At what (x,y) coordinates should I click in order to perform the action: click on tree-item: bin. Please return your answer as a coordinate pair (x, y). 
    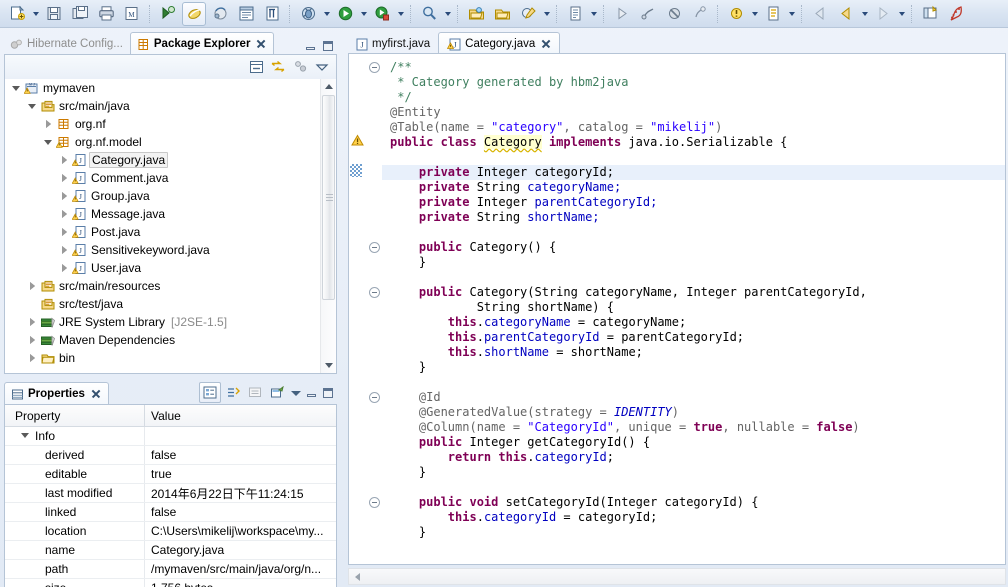
    Looking at the image, I should click on (170, 358).